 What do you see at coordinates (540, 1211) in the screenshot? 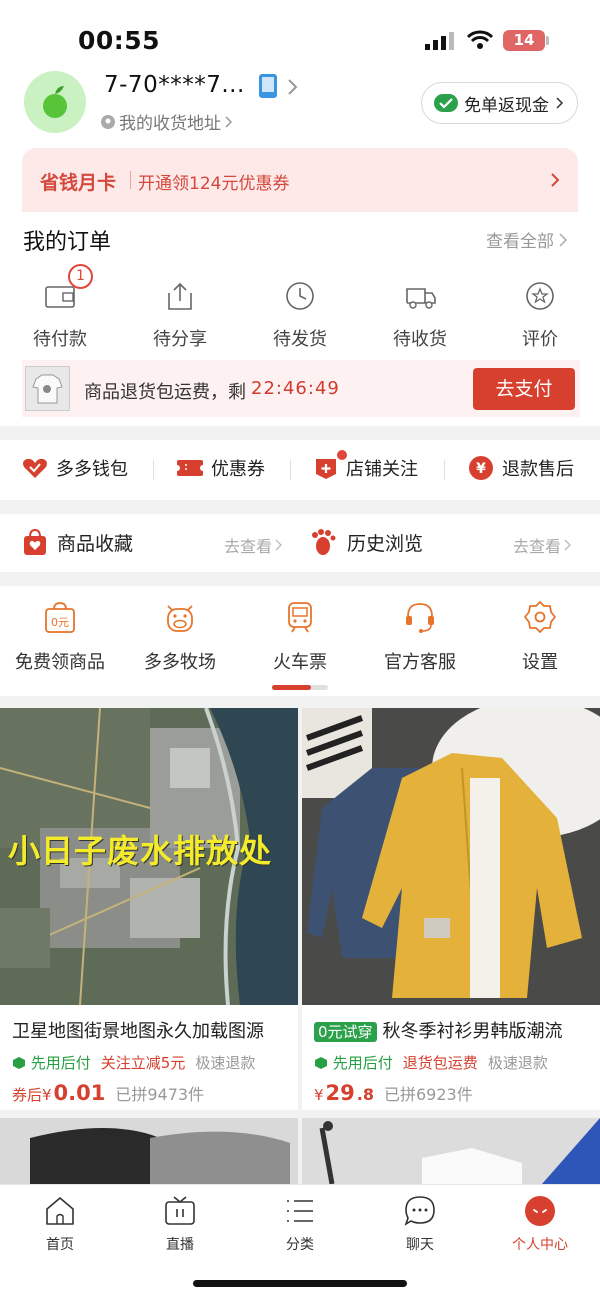
I see `profile-icon` at bounding box center [540, 1211].